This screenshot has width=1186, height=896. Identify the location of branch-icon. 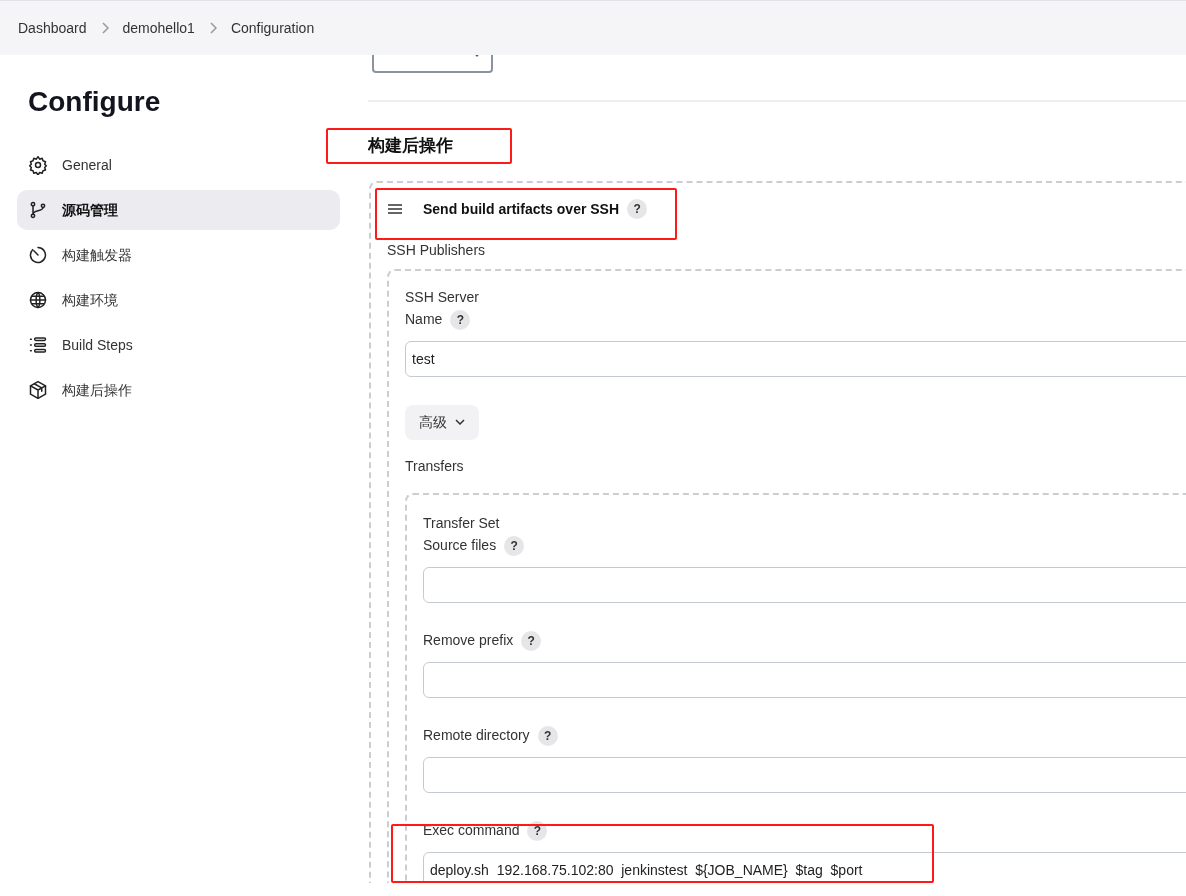
(38, 210).